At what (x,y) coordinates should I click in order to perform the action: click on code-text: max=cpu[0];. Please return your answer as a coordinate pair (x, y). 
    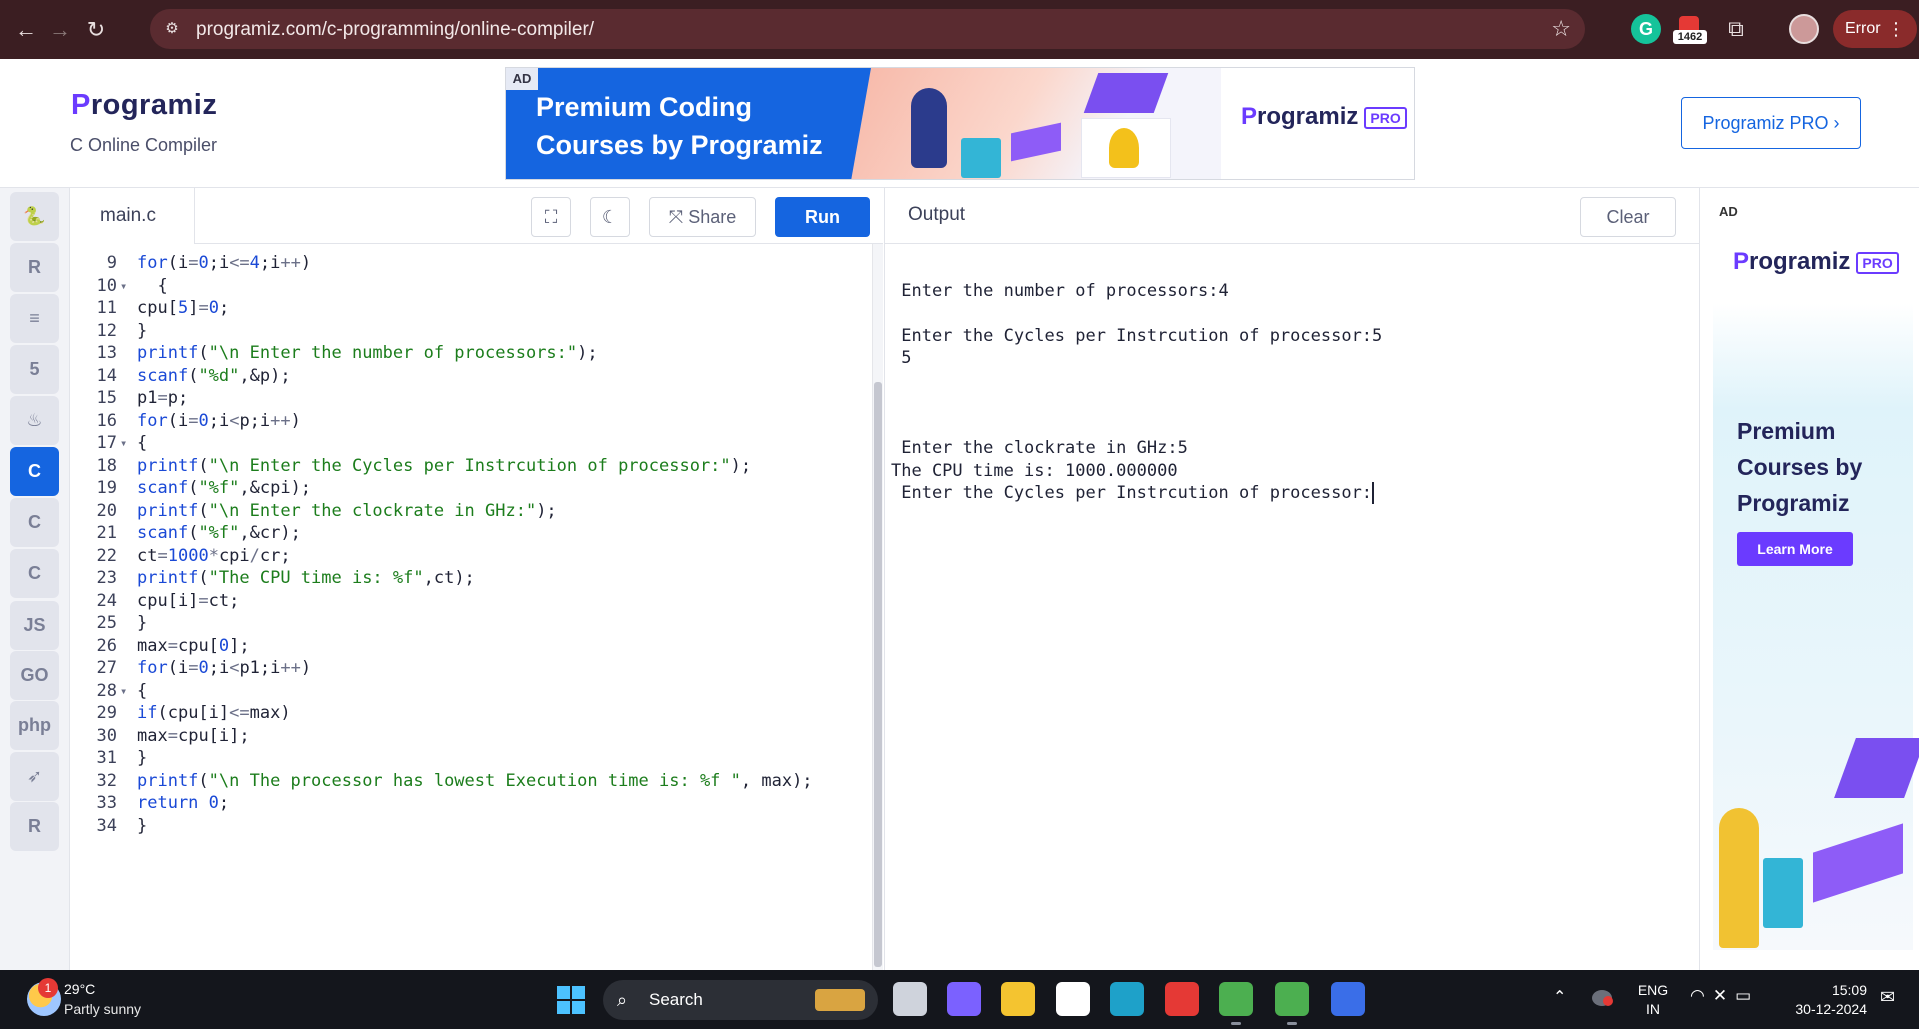
    Looking at the image, I should click on (193, 645).